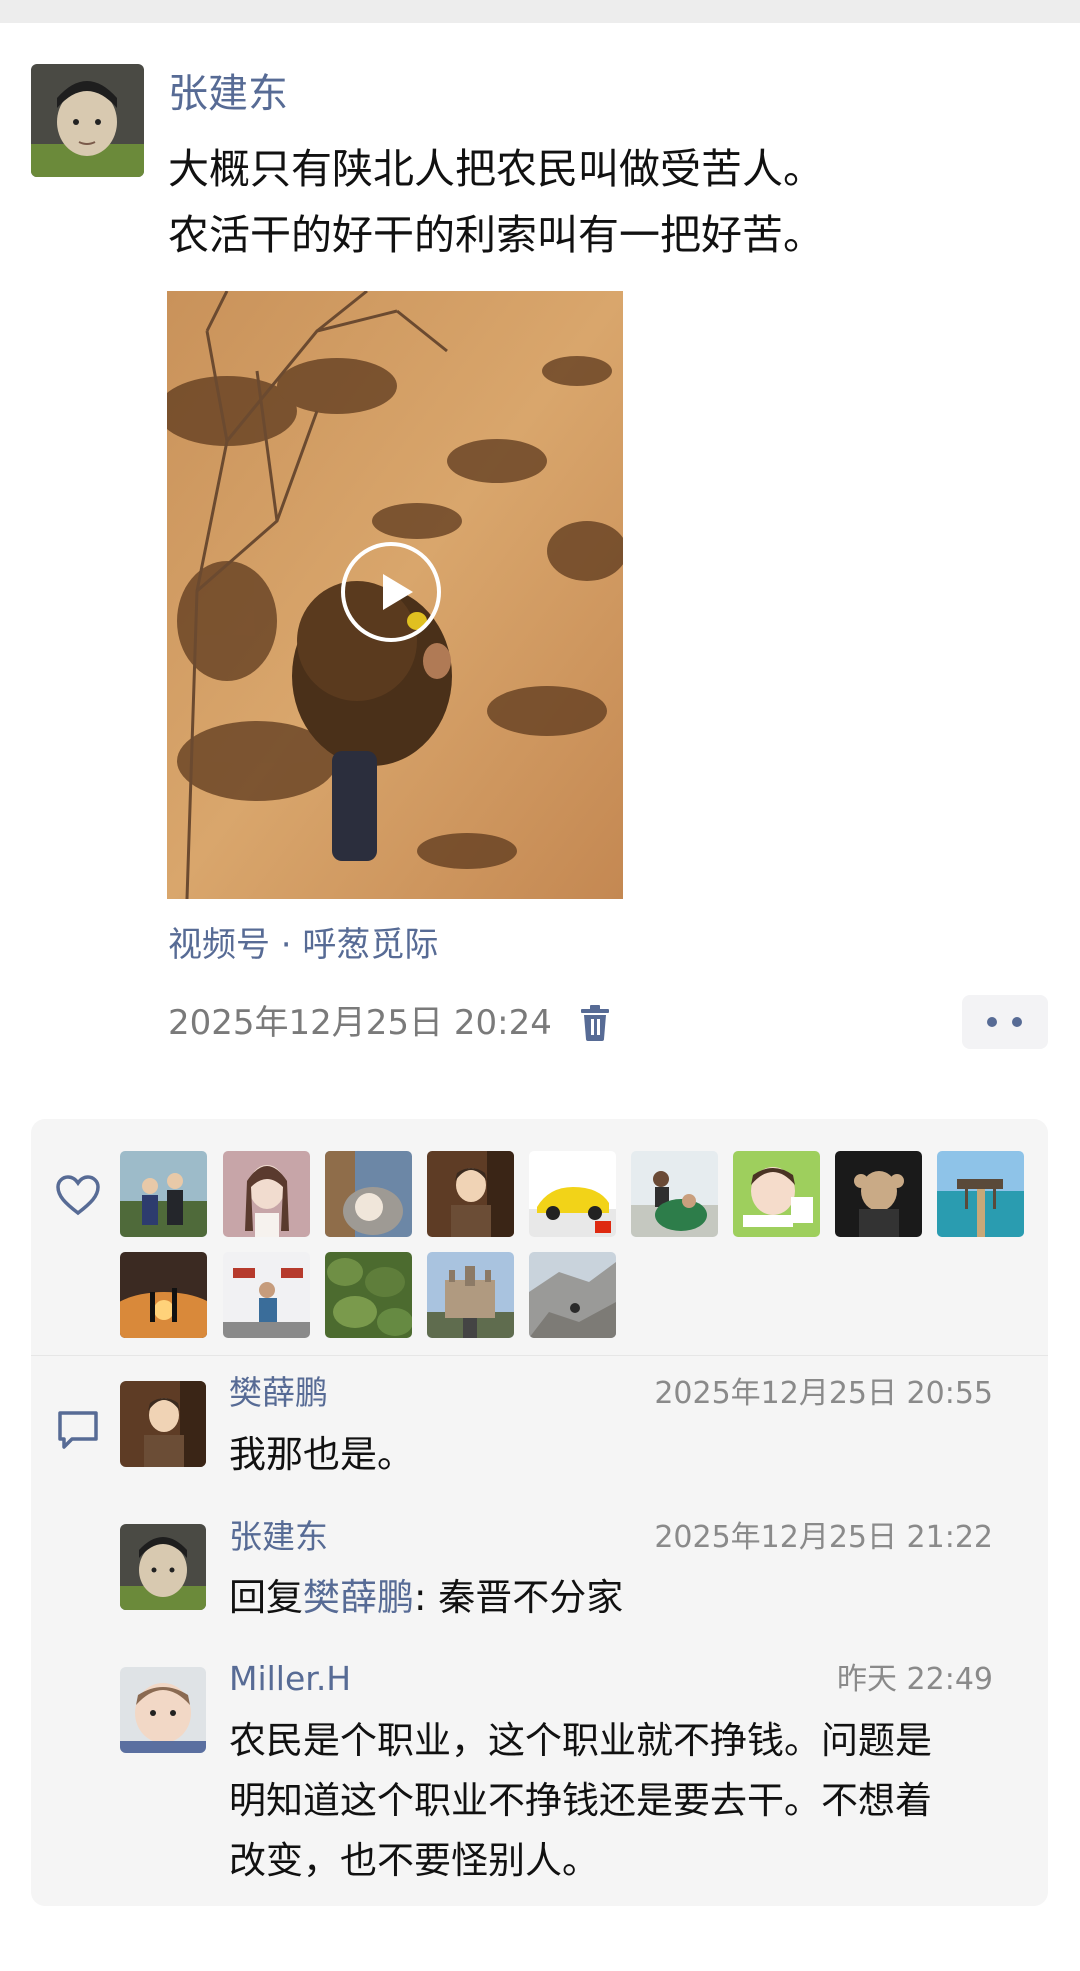 The image size is (1080, 1971). What do you see at coordinates (915, 1679) in the screenshot?
I see `comment-time: 昨天 22:49` at bounding box center [915, 1679].